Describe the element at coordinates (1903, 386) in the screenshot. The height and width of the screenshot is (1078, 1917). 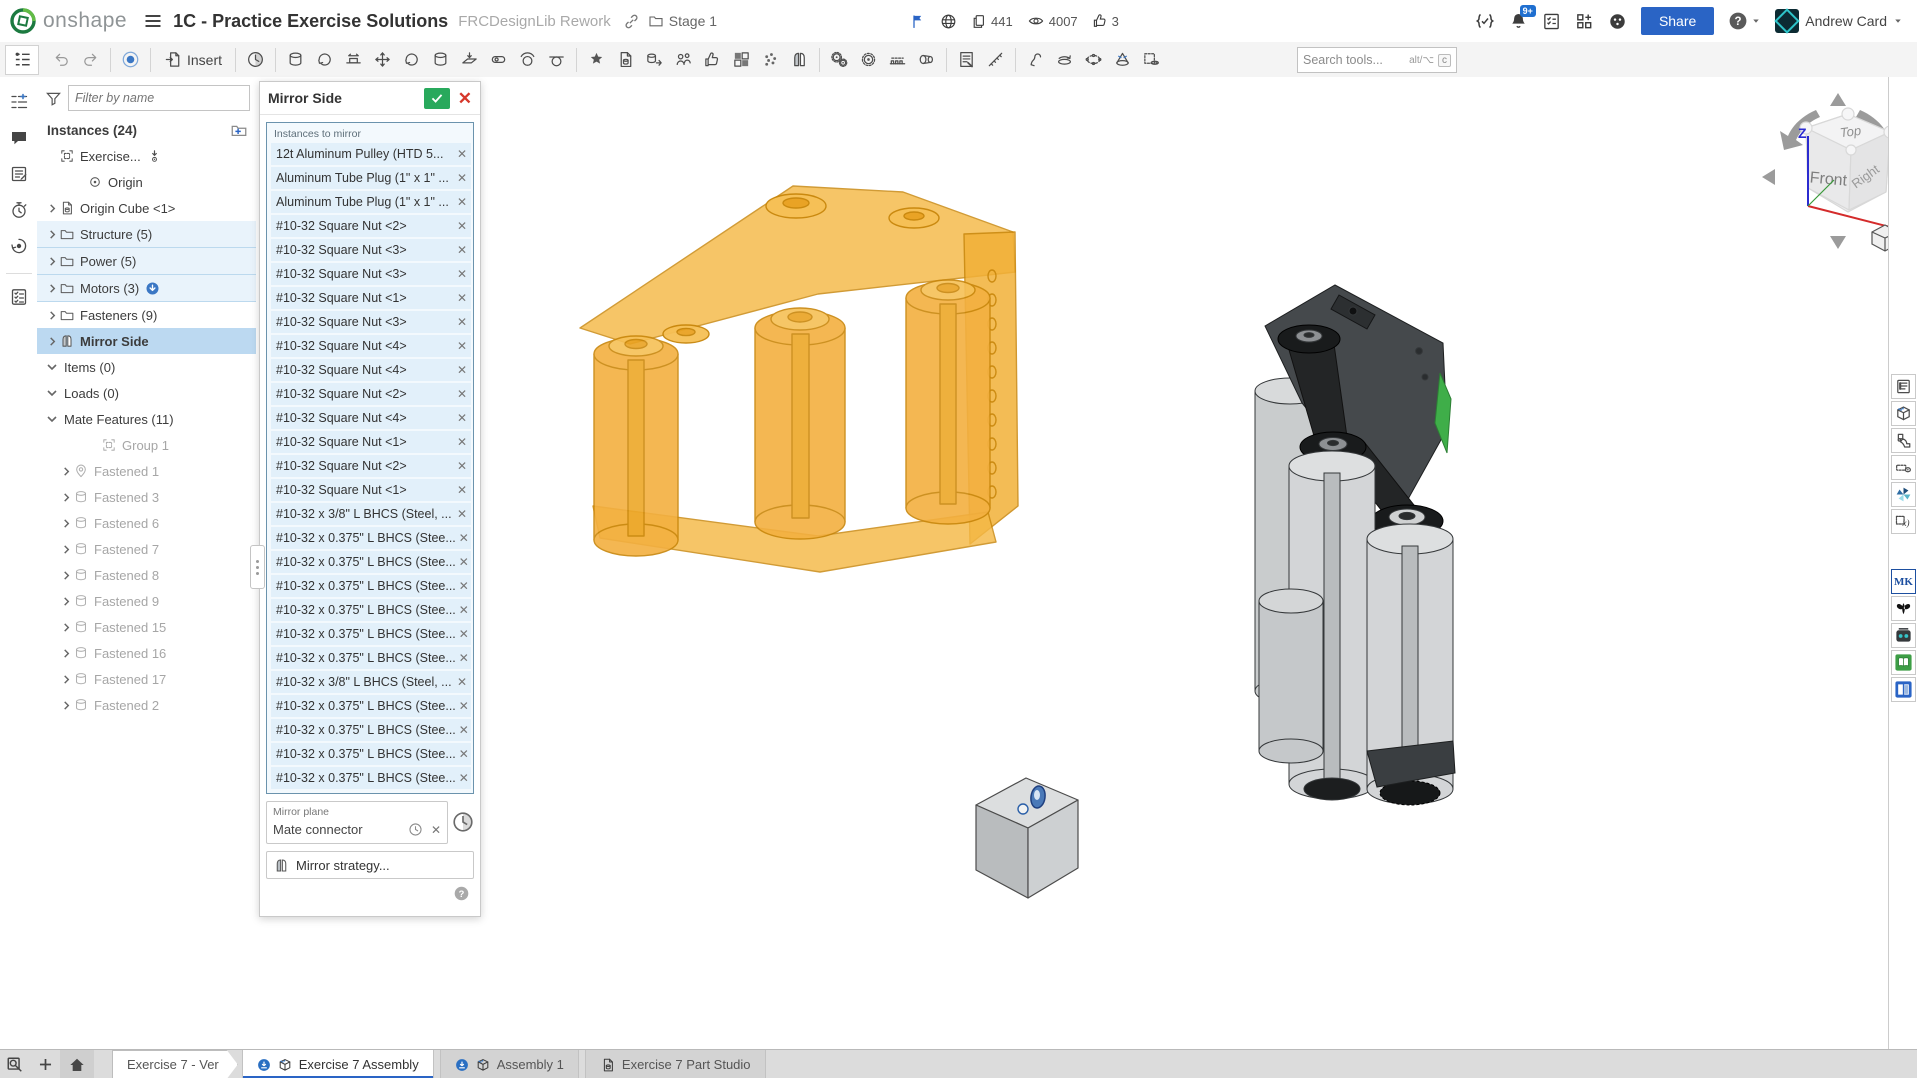
I see `docline-icon` at that location.